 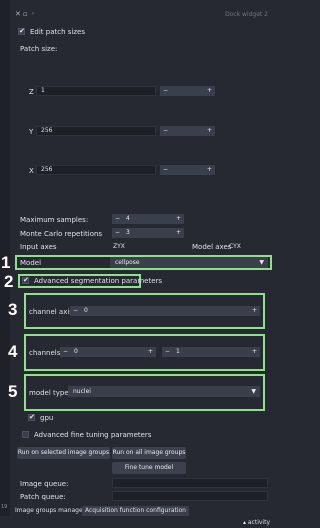 What do you see at coordinates (211, 352) in the screenshot?
I see `channels-stepper-2: − 1 +` at bounding box center [211, 352].